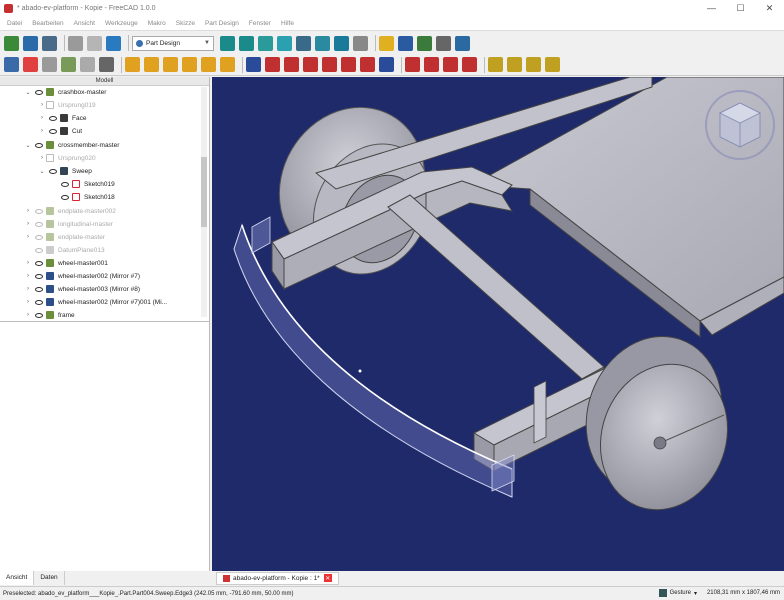 Image resolution: width=784 pixels, height=600 pixels. What do you see at coordinates (94, 43) in the screenshot?
I see `redo-icon` at bounding box center [94, 43].